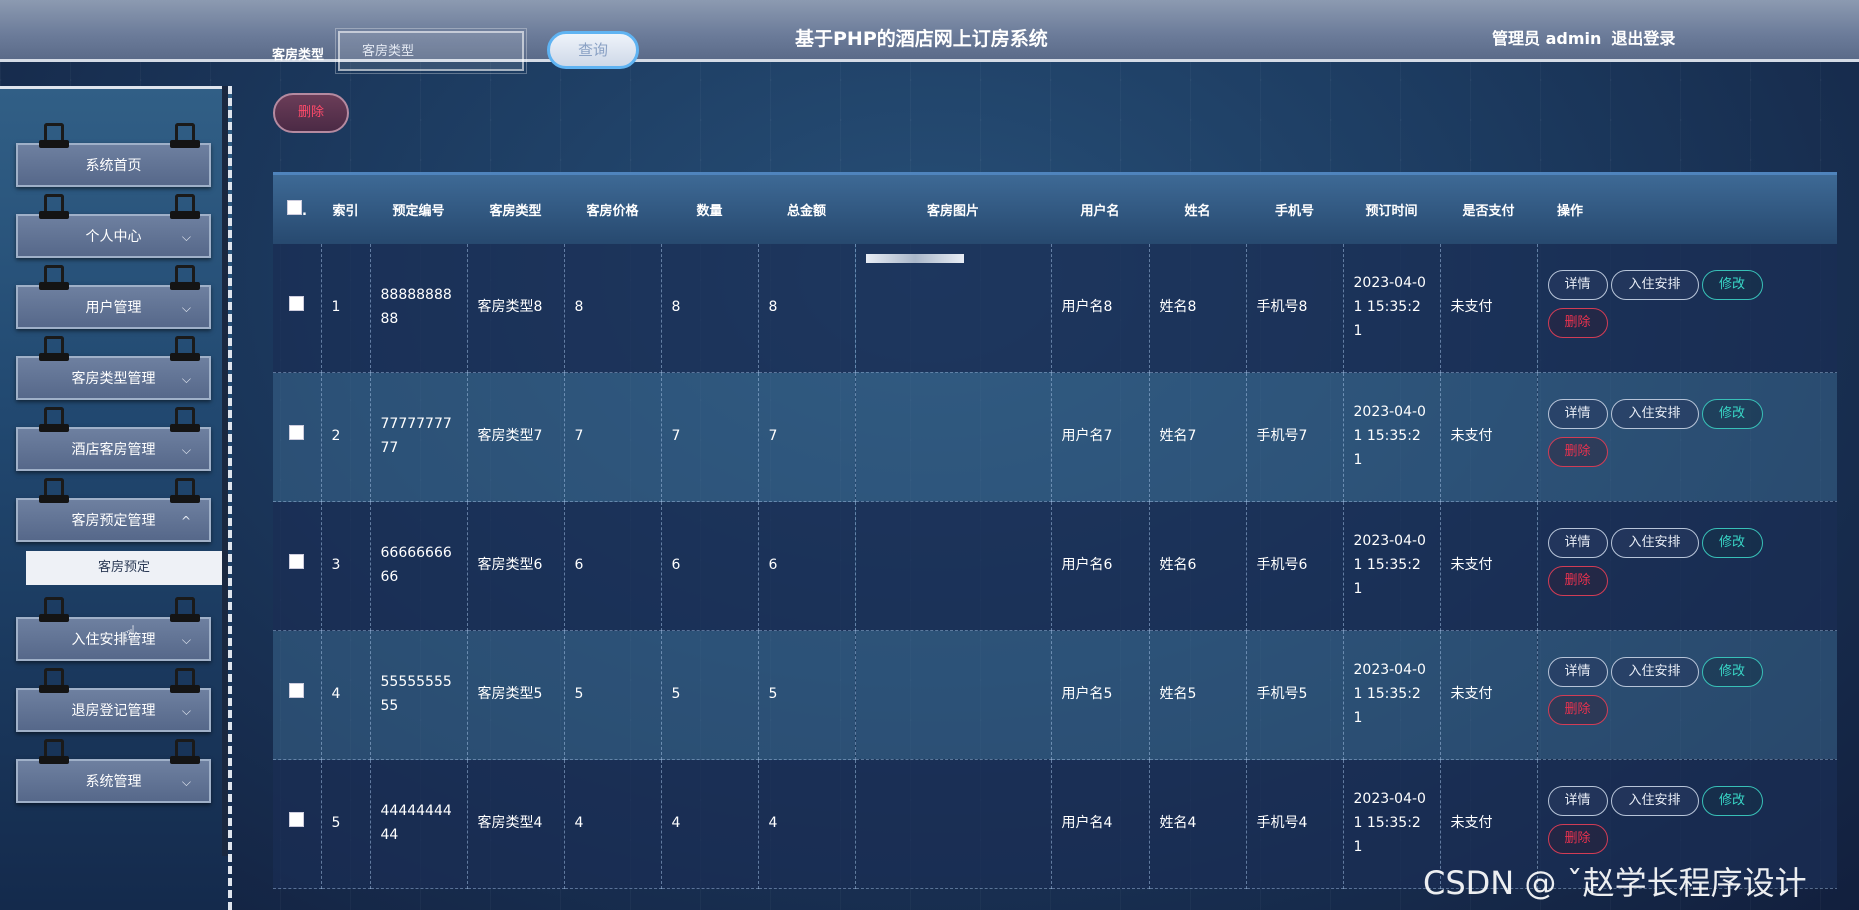  I want to click on cell-room-image, so click(953, 308).